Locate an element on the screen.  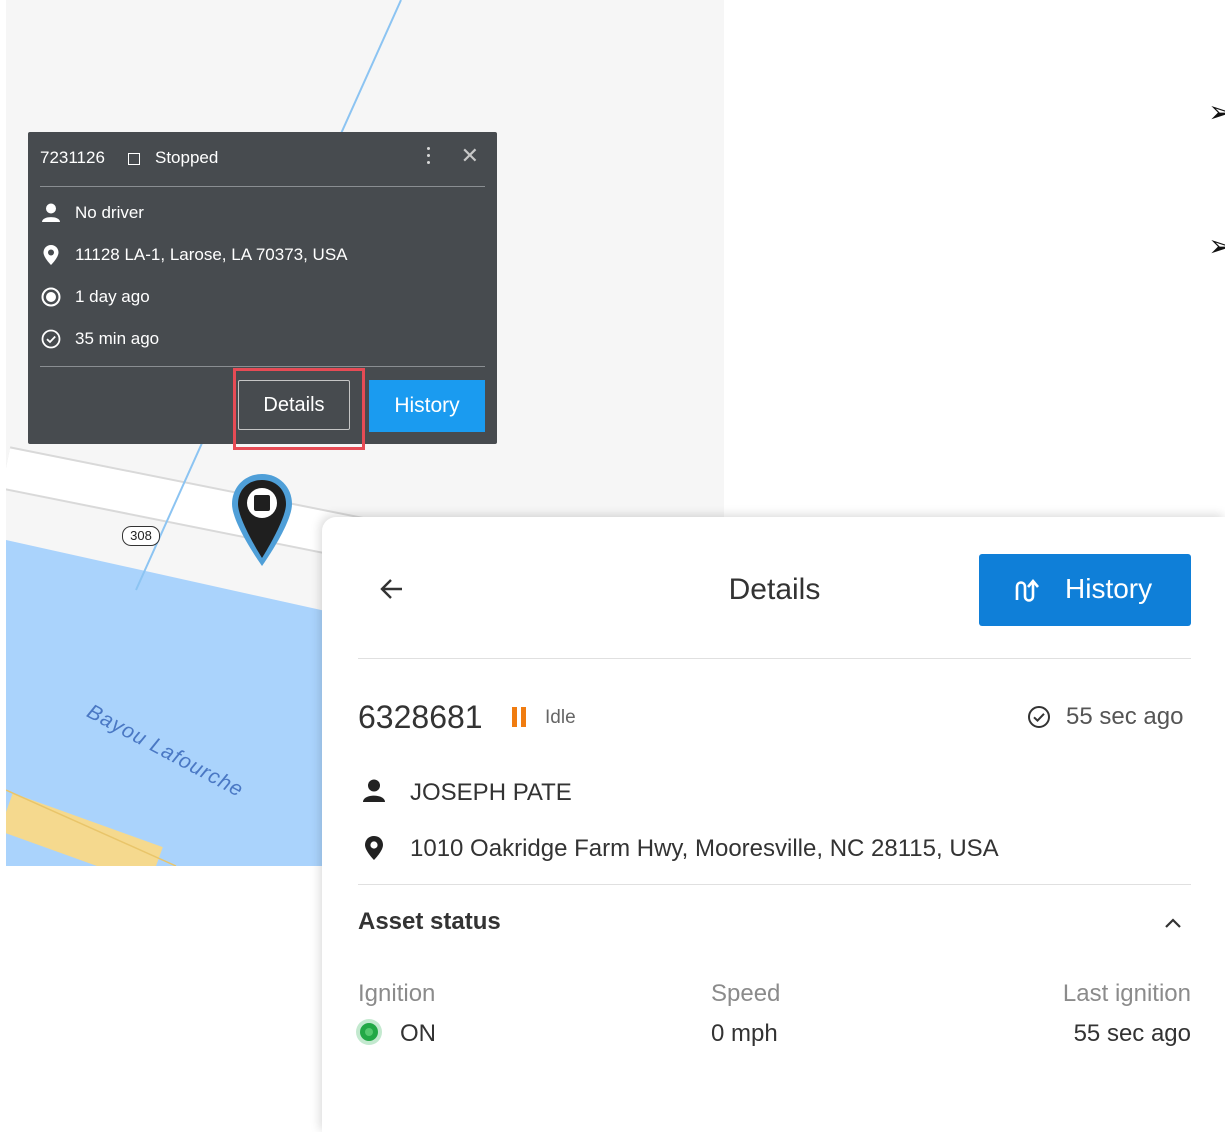
idle-pause-icon is located at coordinates (521, 719).